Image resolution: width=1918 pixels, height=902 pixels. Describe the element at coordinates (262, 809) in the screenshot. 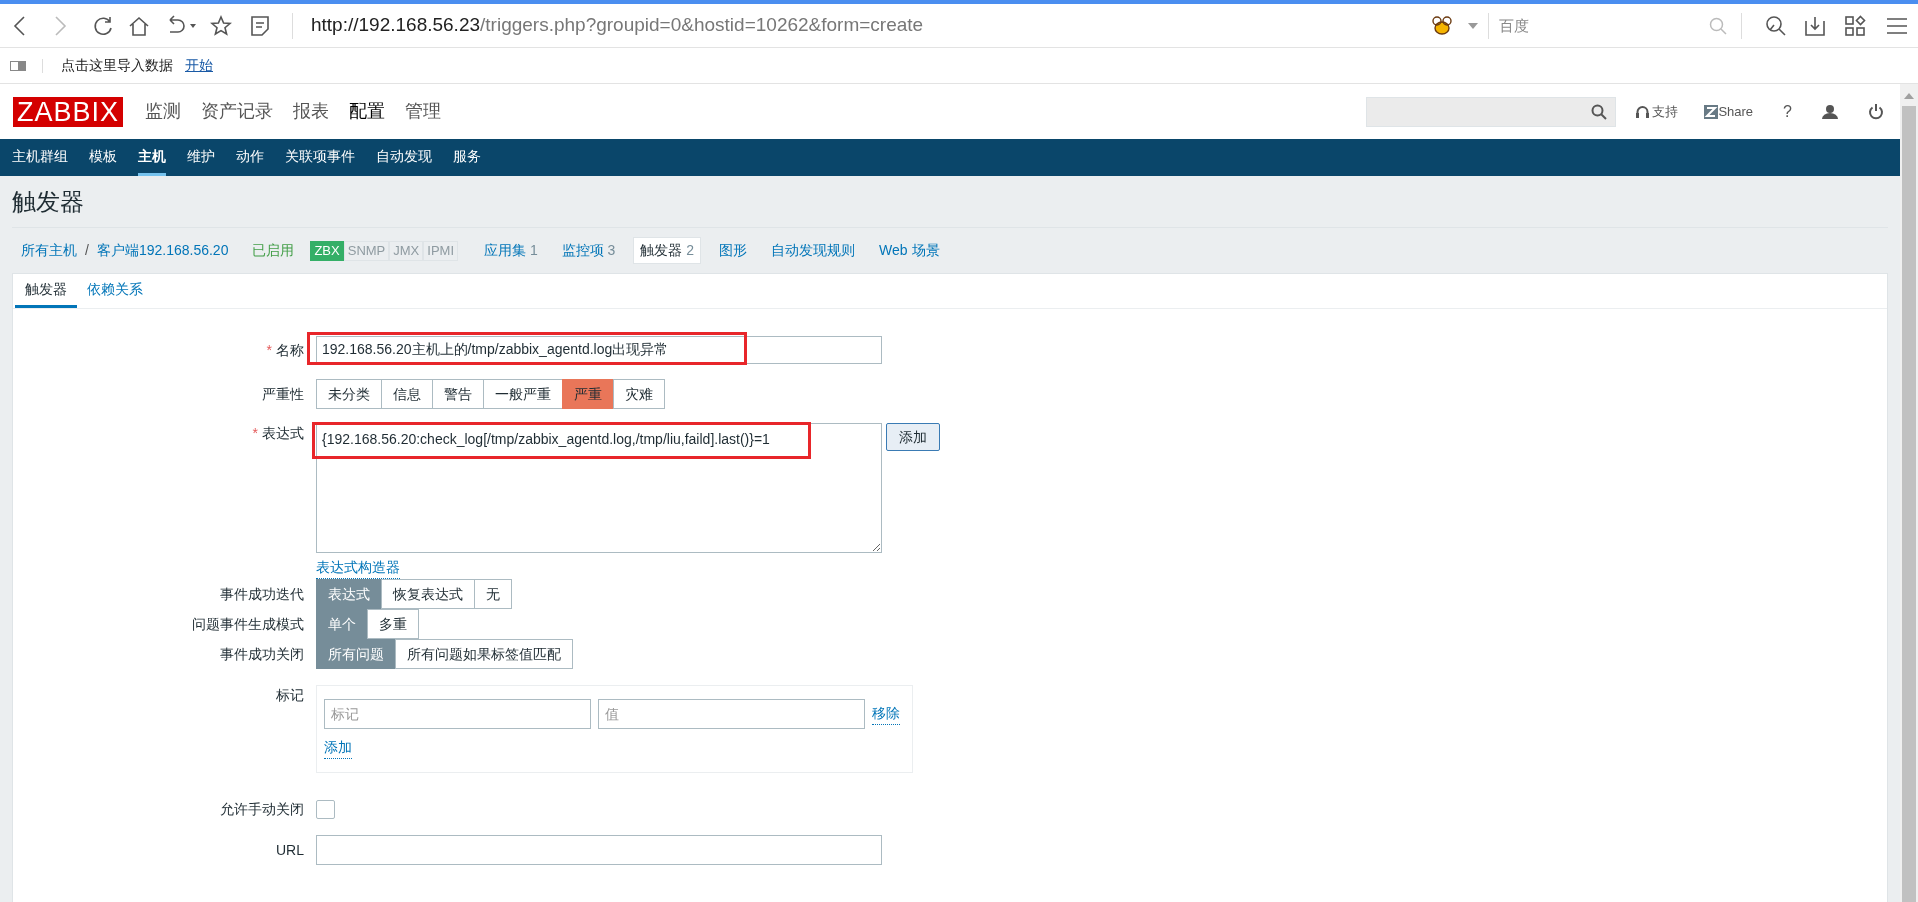

I see `field-label: 允许手动关闭` at that location.